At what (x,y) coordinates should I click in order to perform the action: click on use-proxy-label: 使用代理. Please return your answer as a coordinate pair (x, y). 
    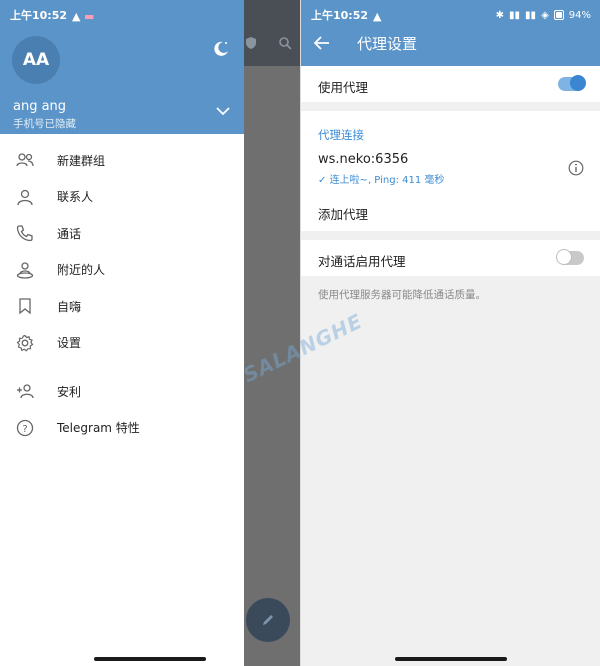
    Looking at the image, I should click on (343, 87).